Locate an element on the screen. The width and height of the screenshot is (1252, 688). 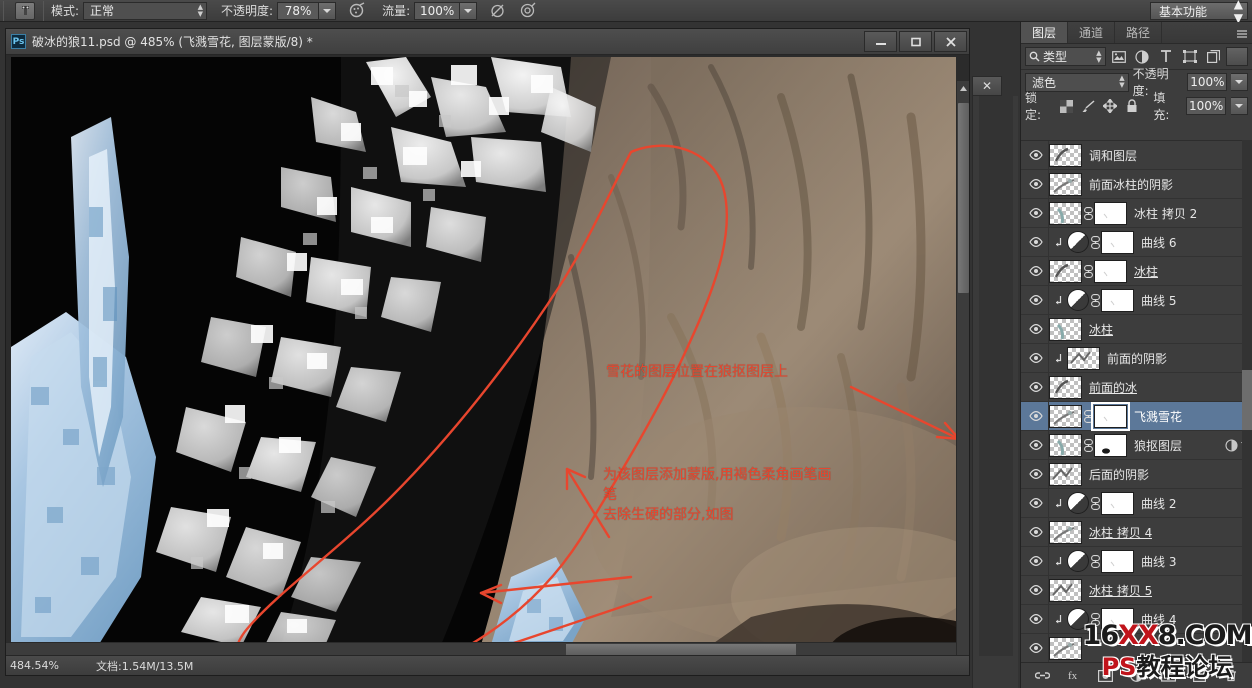
tab-channels: 通道 is located at coordinates (1092, 32).